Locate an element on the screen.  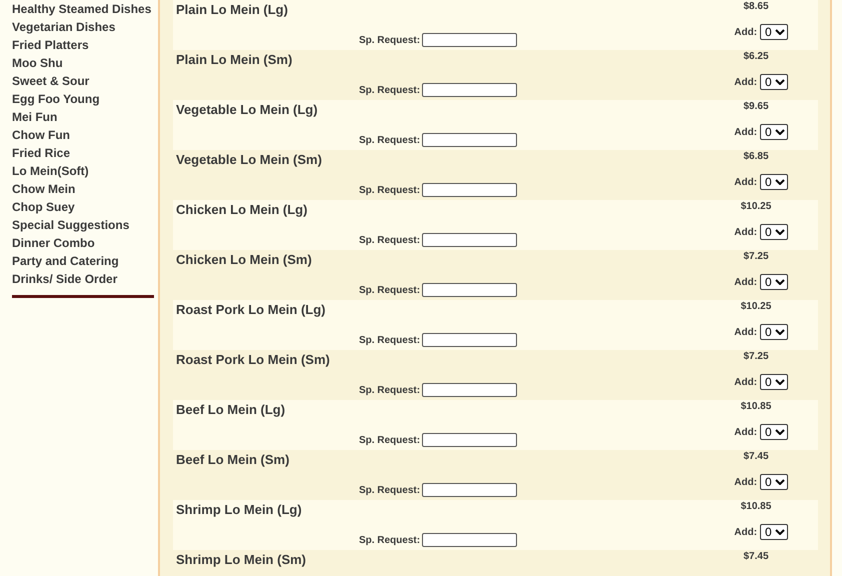
dish-name: Roast Pork Lo Mein (Lg) is located at coordinates (251, 310).